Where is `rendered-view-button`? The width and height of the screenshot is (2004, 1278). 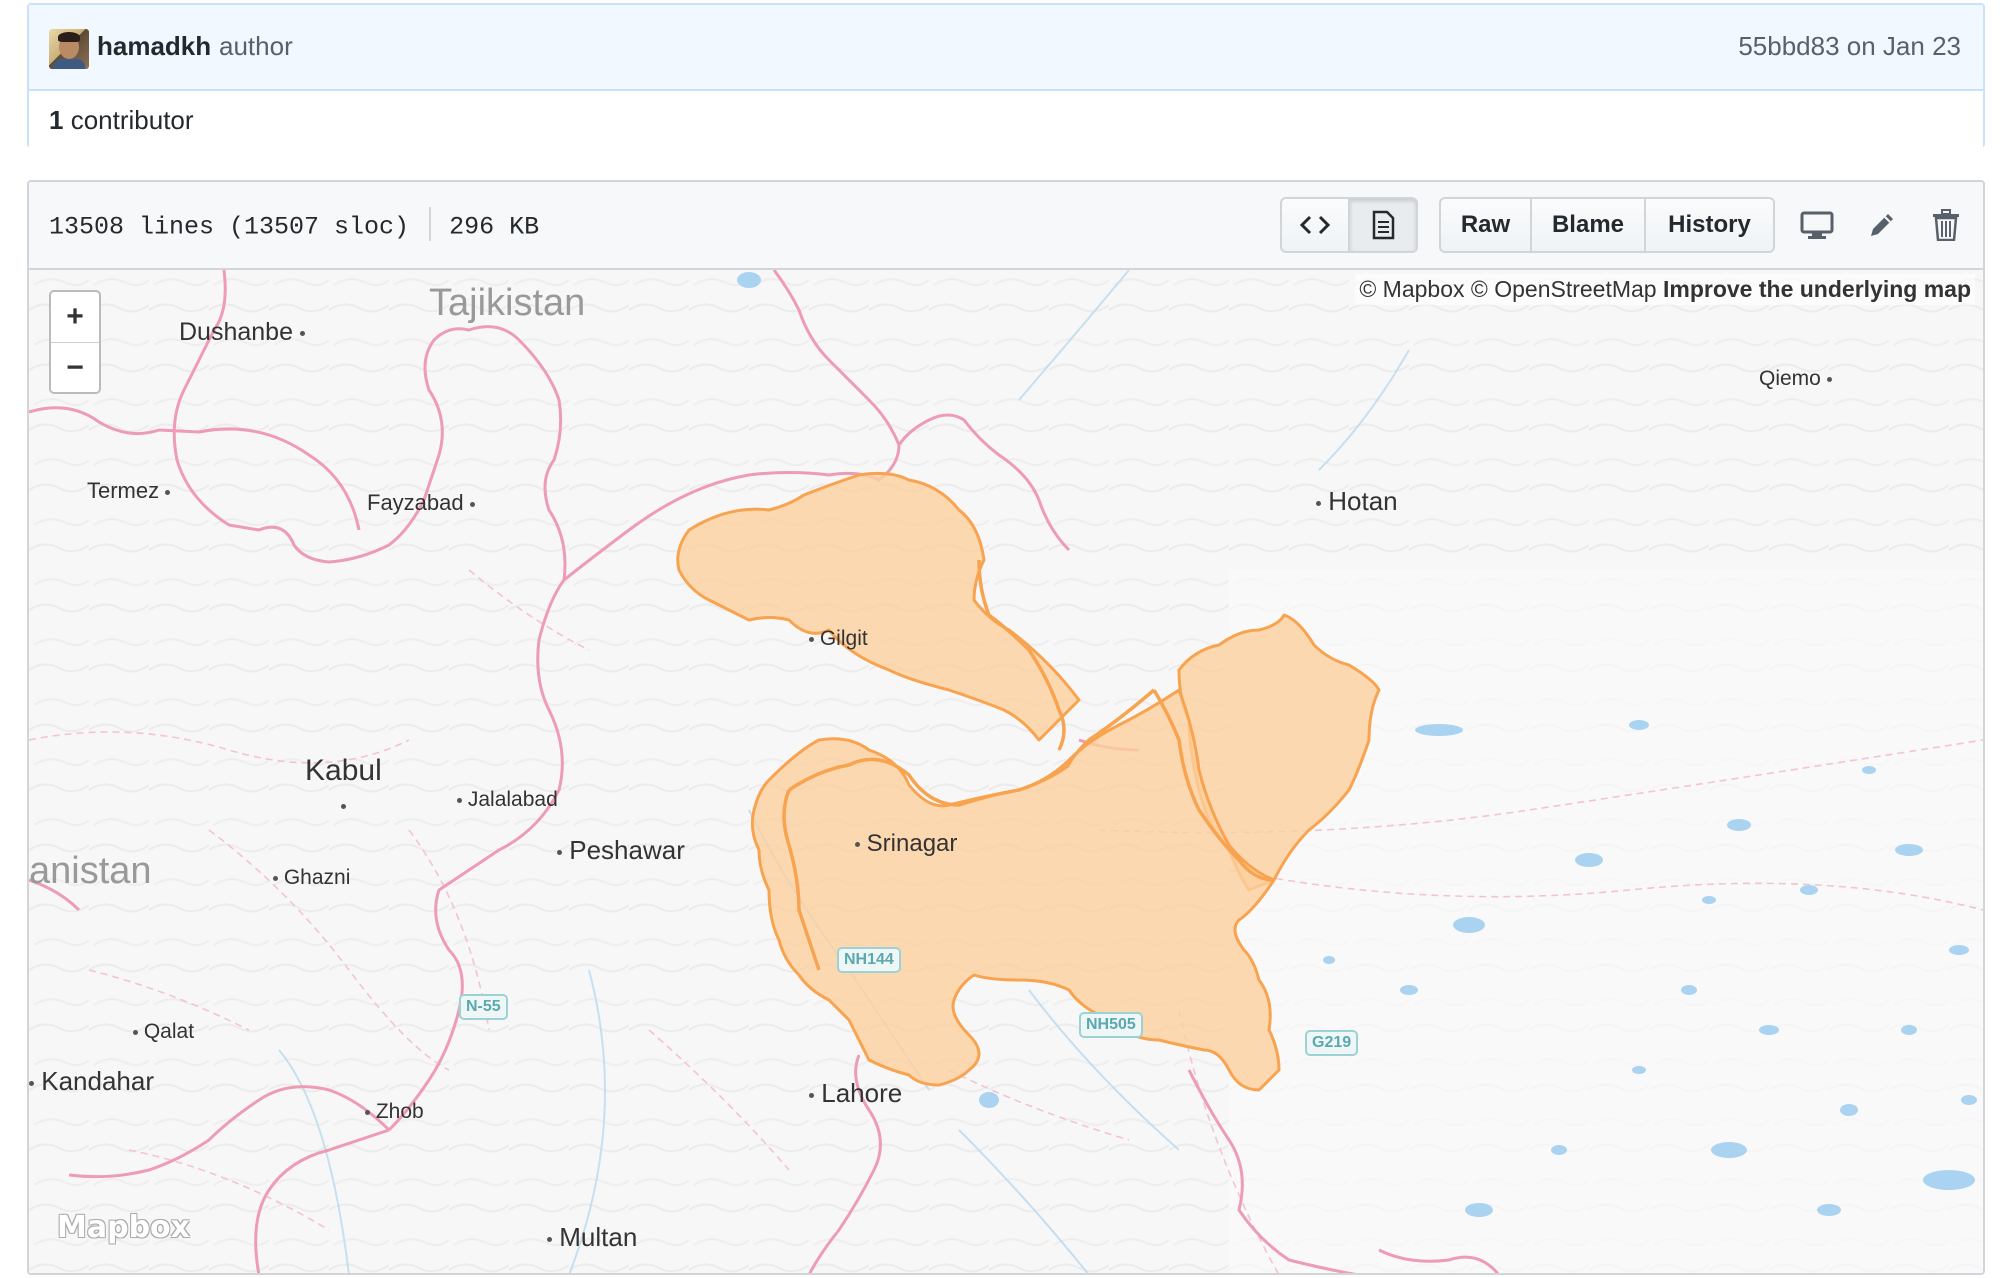
rendered-view-button is located at coordinates (1384, 225).